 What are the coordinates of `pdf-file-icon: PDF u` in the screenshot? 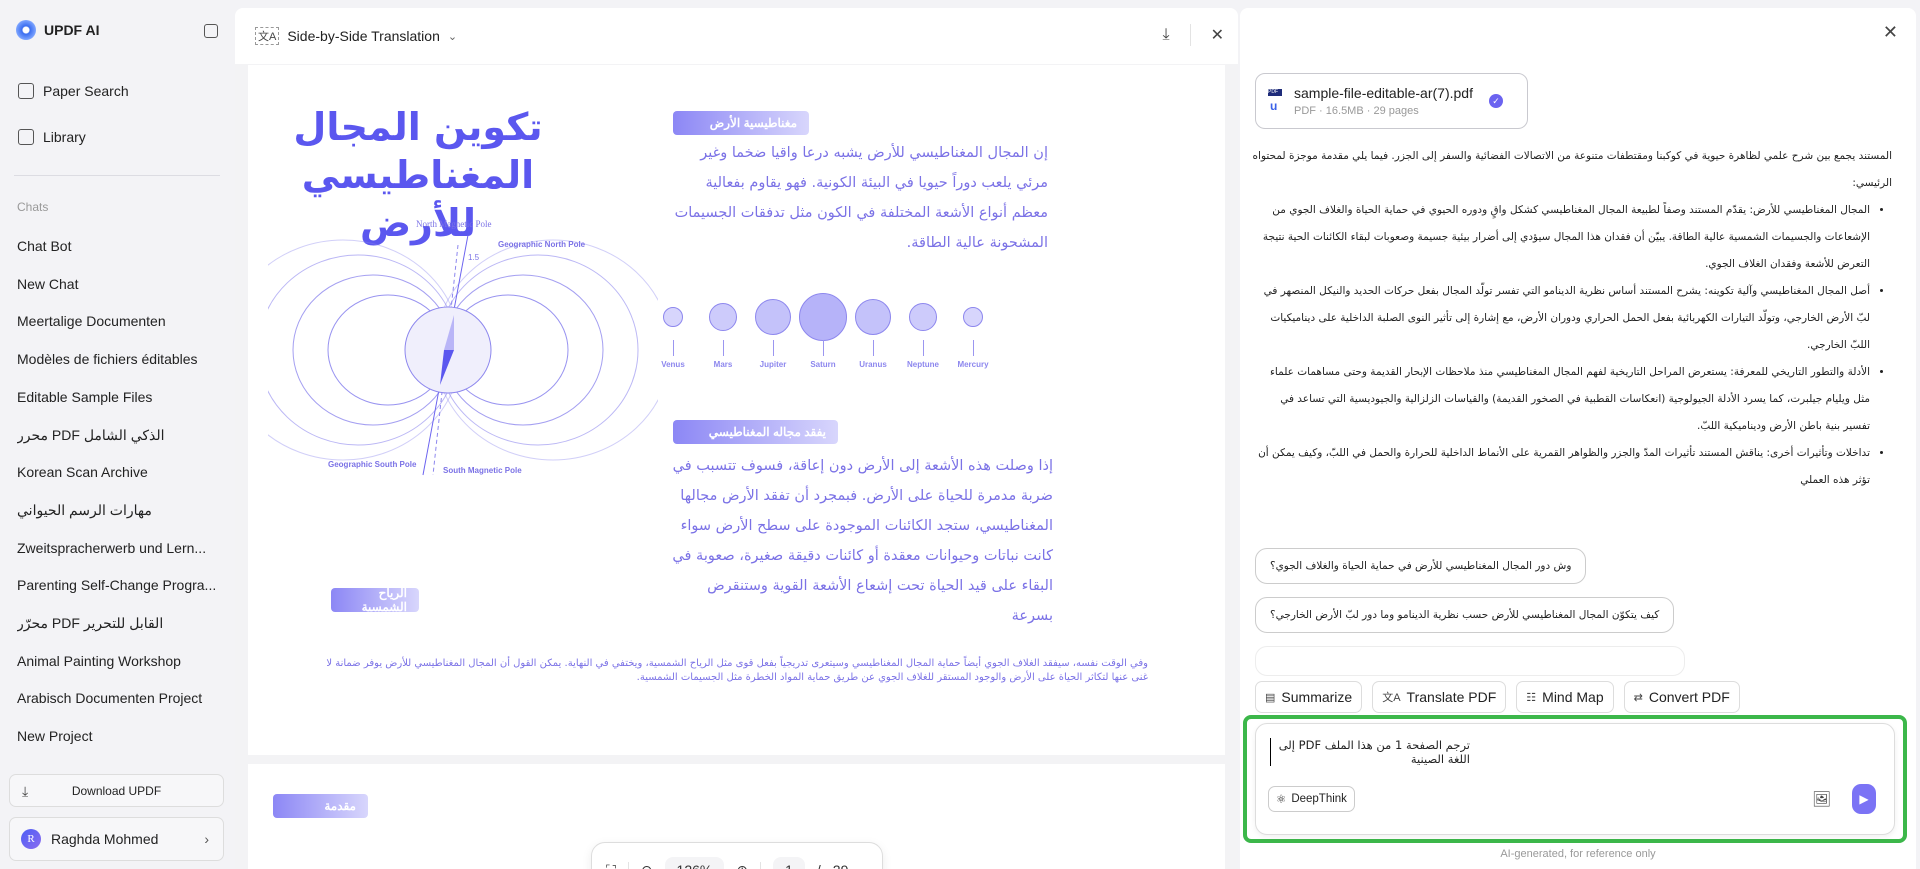 It's located at (1276, 101).